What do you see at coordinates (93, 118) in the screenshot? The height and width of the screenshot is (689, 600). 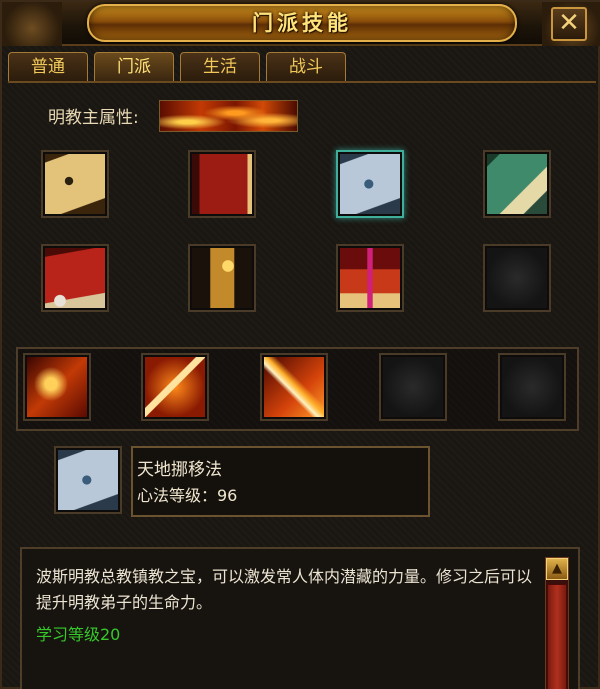 I see `attribute-label: 明教主属性:` at bounding box center [93, 118].